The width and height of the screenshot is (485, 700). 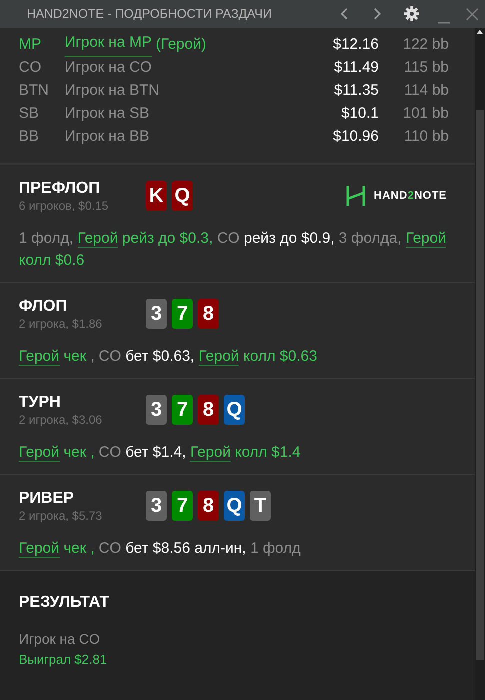 I want to click on window-title: HAND2NOTE - ПОДРОБНОСТИ РАЗДАЧИ, so click(x=150, y=14).